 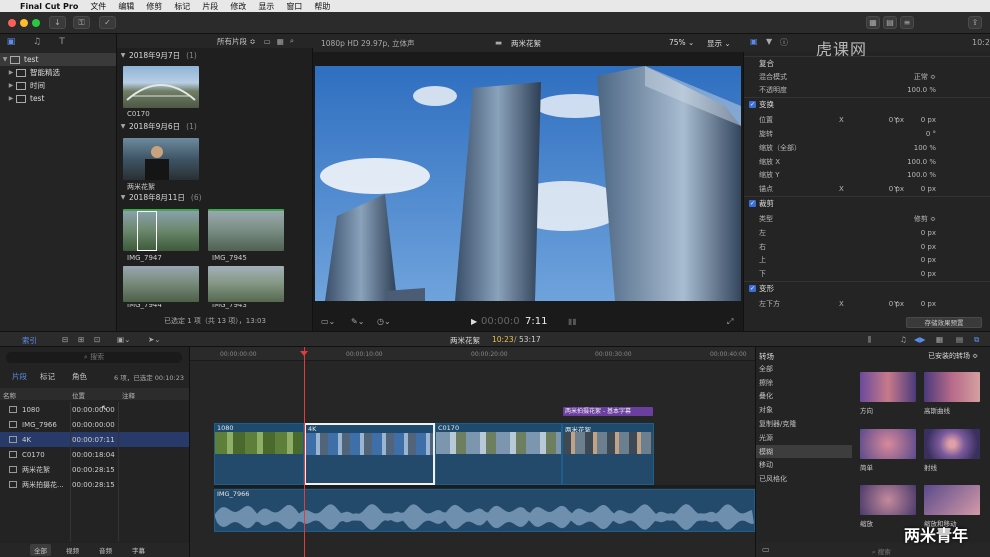 What do you see at coordinates (94, 439) in the screenshot?
I see `index-row: 4K 00:00:07:11` at bounding box center [94, 439].